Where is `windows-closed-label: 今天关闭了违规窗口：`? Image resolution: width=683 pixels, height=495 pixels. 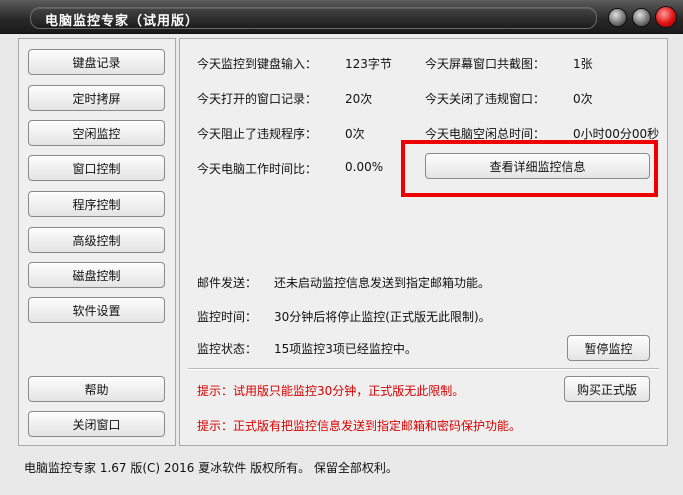 windows-closed-label: 今天关闭了违规窗口： is located at coordinates (485, 99).